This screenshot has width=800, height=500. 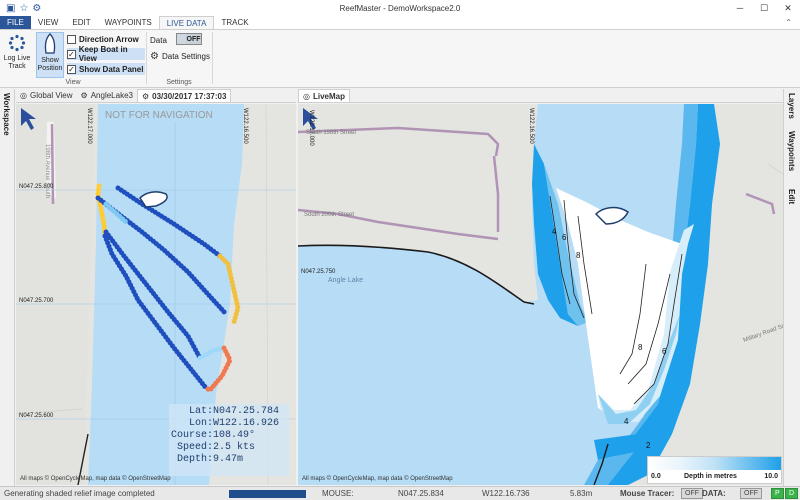 What do you see at coordinates (328, 96) in the screenshot?
I see `tab-label: LiveMap` at bounding box center [328, 96].